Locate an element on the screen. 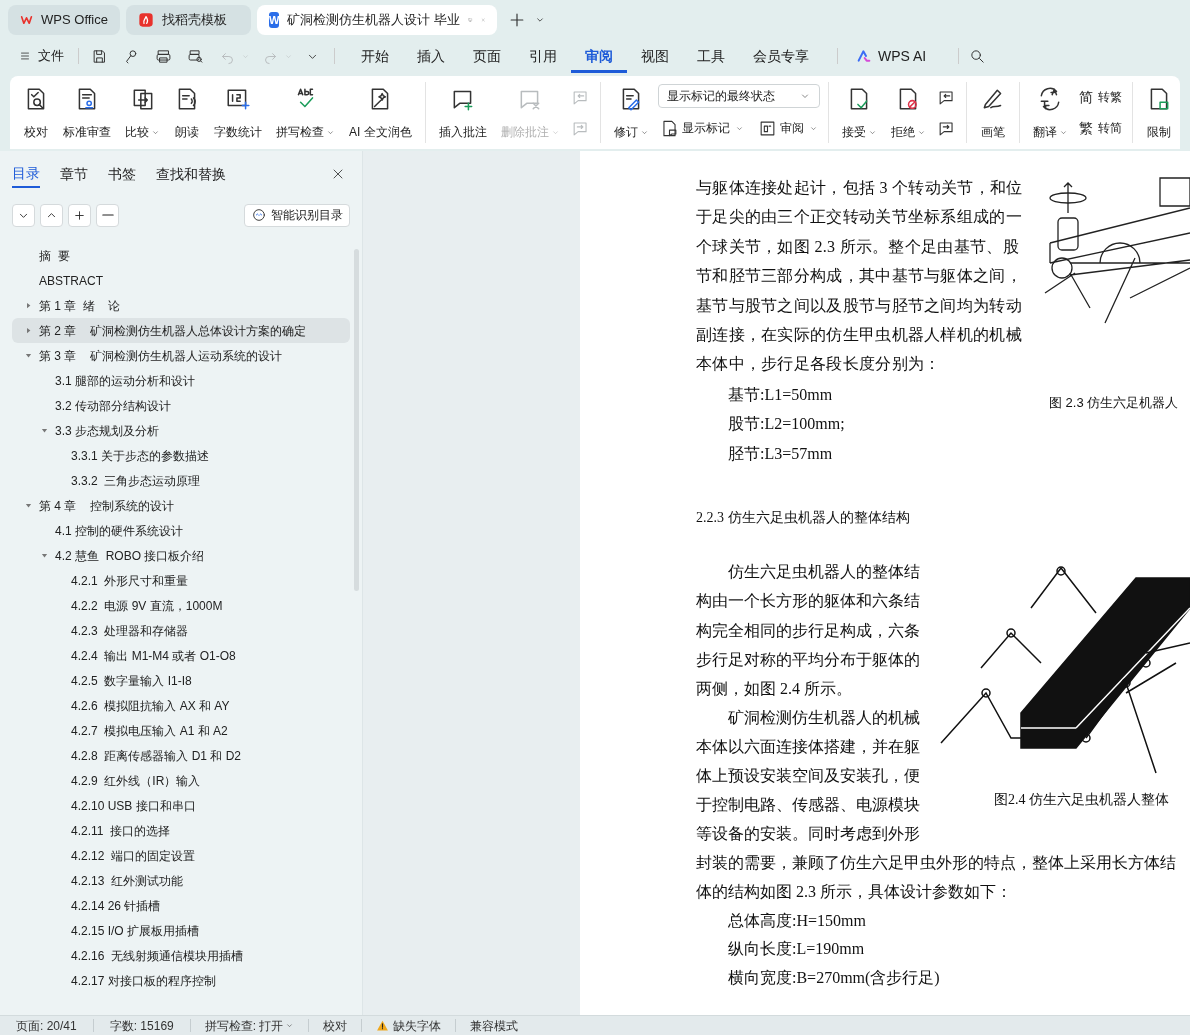 Image resolution: width=1190 pixels, height=1035 pixels. outline-item: 4.2.17 对接口板的程序控制 is located at coordinates (181, 980).